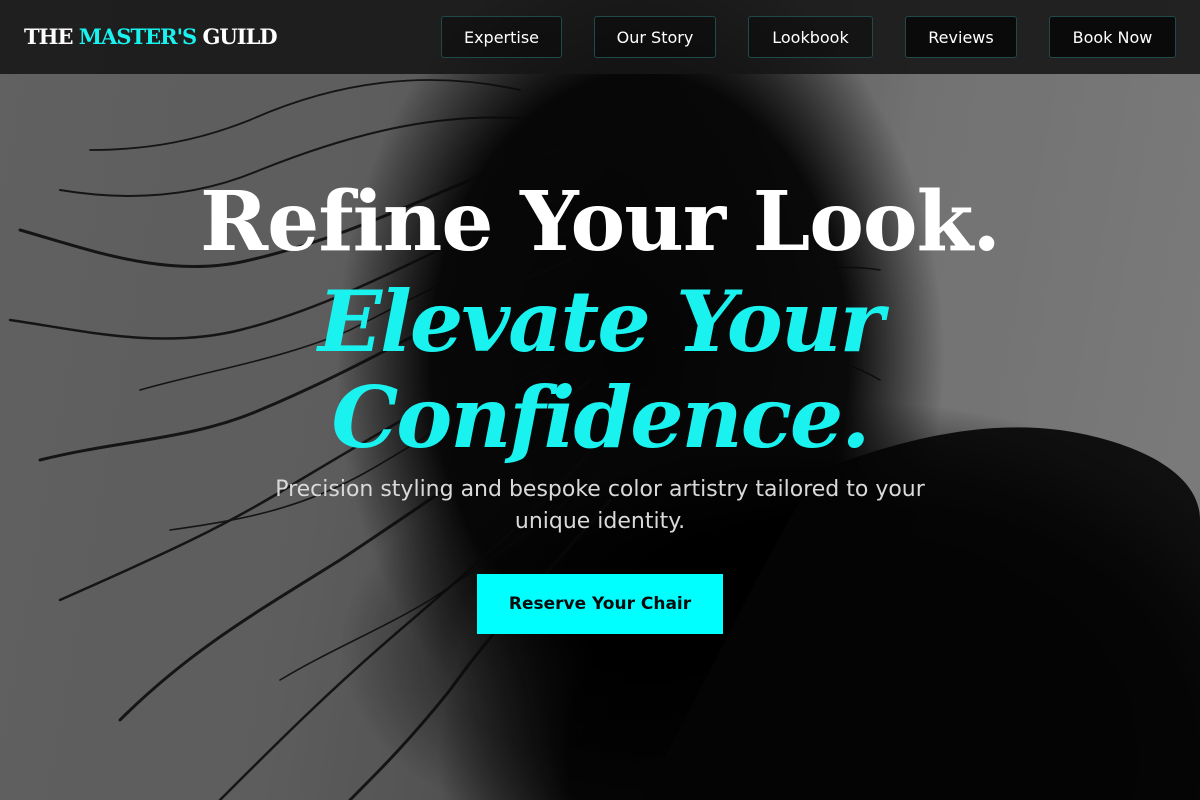 The height and width of the screenshot is (800, 1200). I want to click on nav-lookbook-button: Lookbook, so click(810, 37).